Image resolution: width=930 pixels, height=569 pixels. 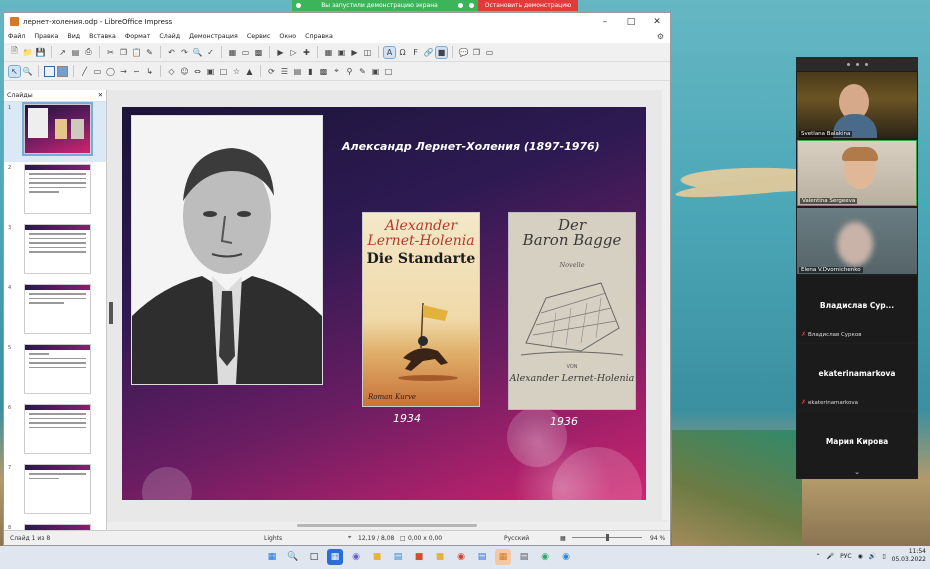 I want to click on toggle-point-edit-icon: ✎, so click(x=362, y=71).